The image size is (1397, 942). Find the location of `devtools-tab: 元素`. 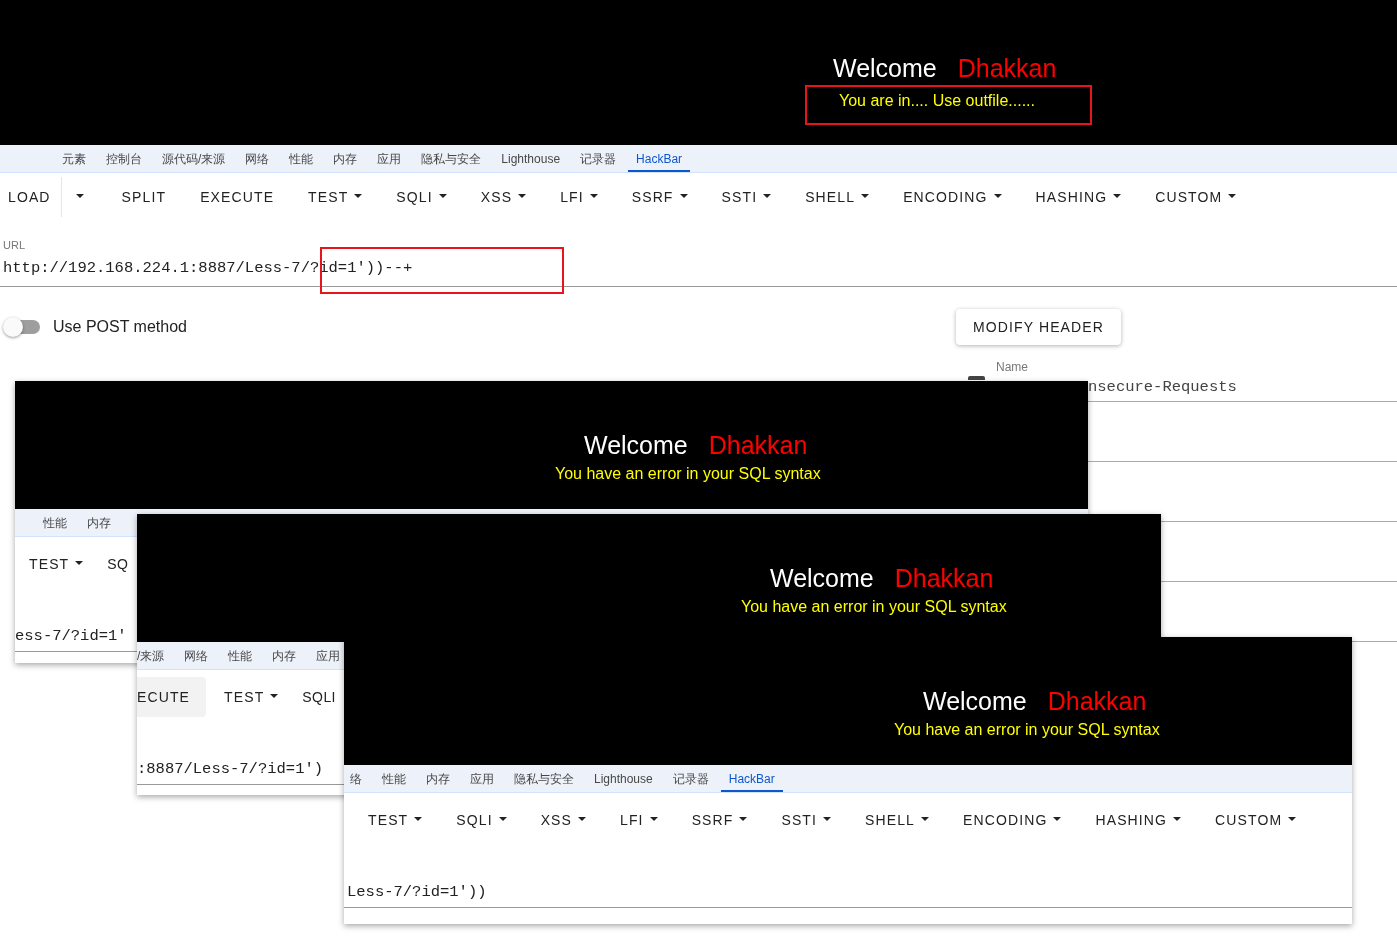

devtools-tab: 元素 is located at coordinates (74, 158).